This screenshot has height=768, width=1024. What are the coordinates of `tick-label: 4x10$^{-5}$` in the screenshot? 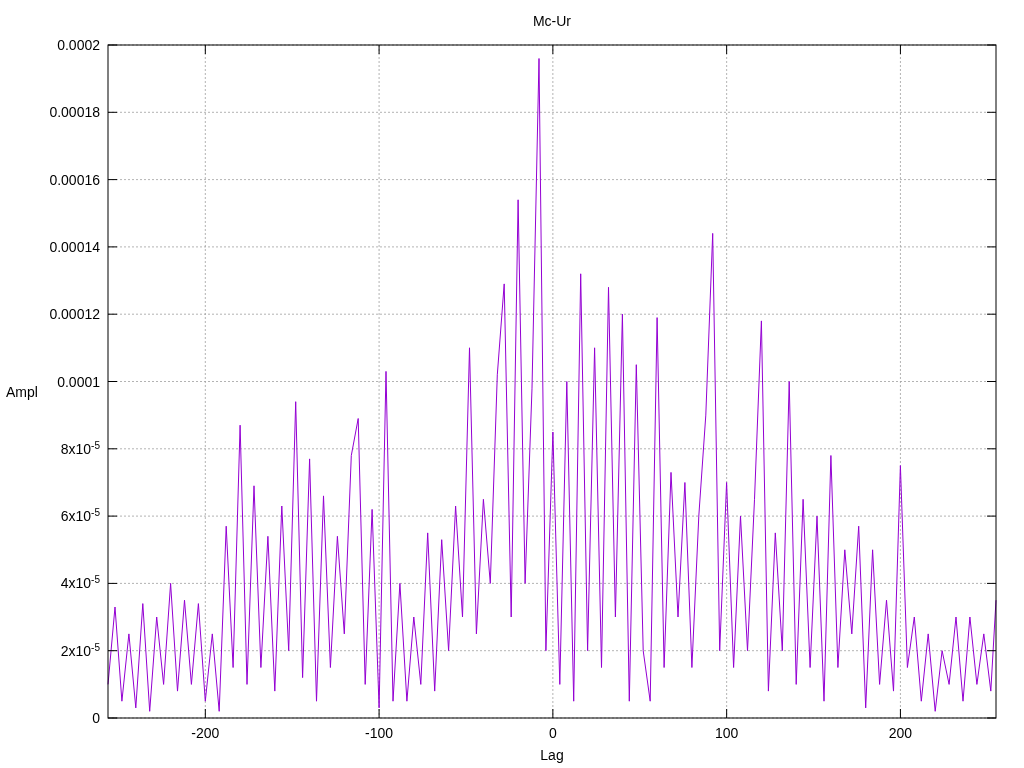 It's located at (80, 582).